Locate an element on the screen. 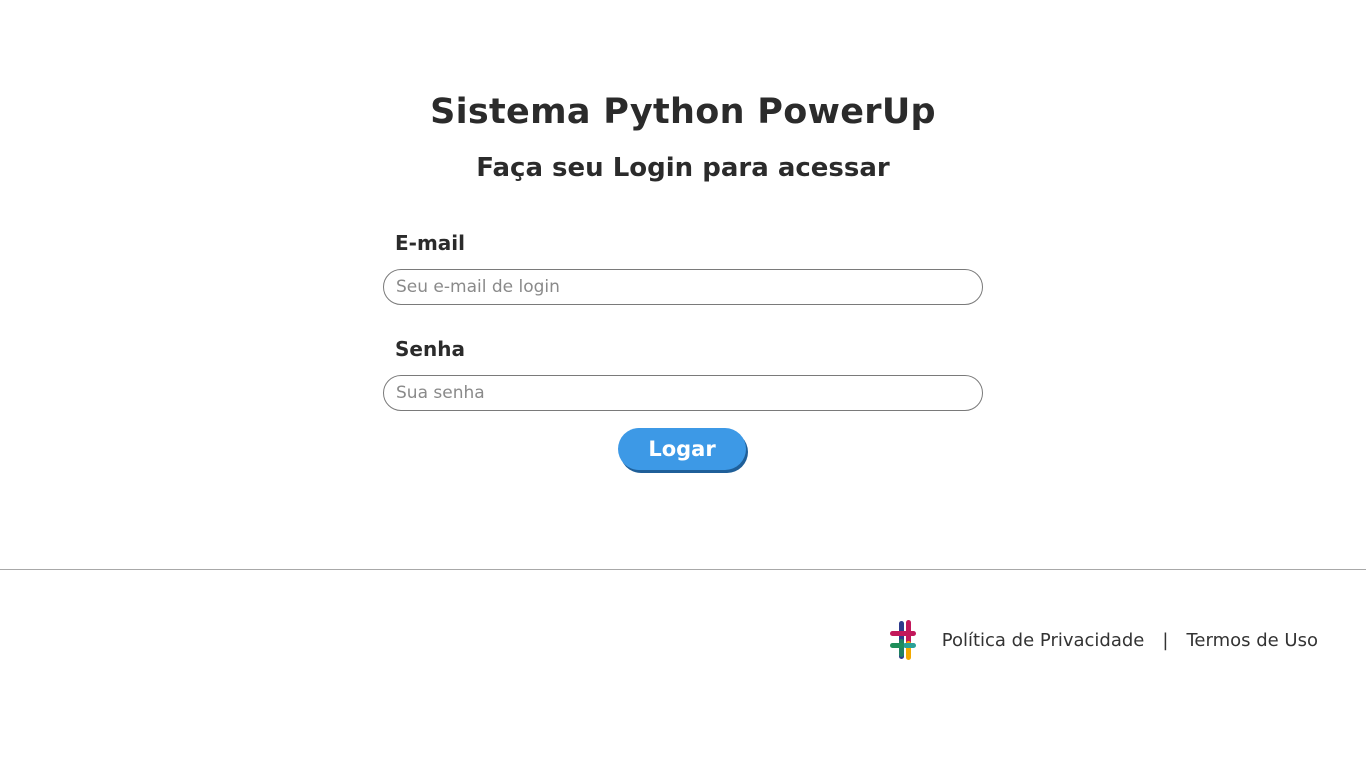  password-field is located at coordinates (683, 393).